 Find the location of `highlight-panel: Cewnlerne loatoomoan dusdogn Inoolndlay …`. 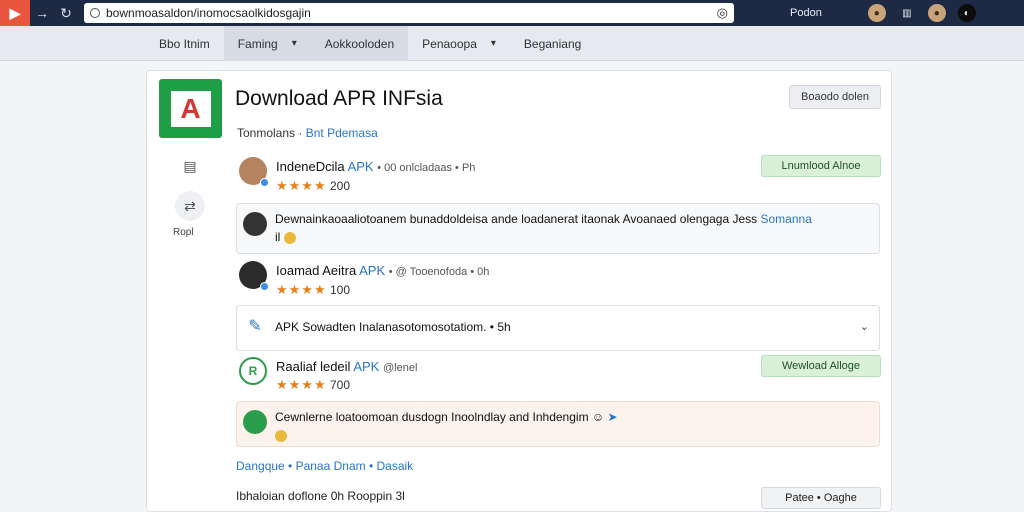

highlight-panel: Cewnlerne loatoomoan dusdogn Inoolndlay … is located at coordinates (558, 424).